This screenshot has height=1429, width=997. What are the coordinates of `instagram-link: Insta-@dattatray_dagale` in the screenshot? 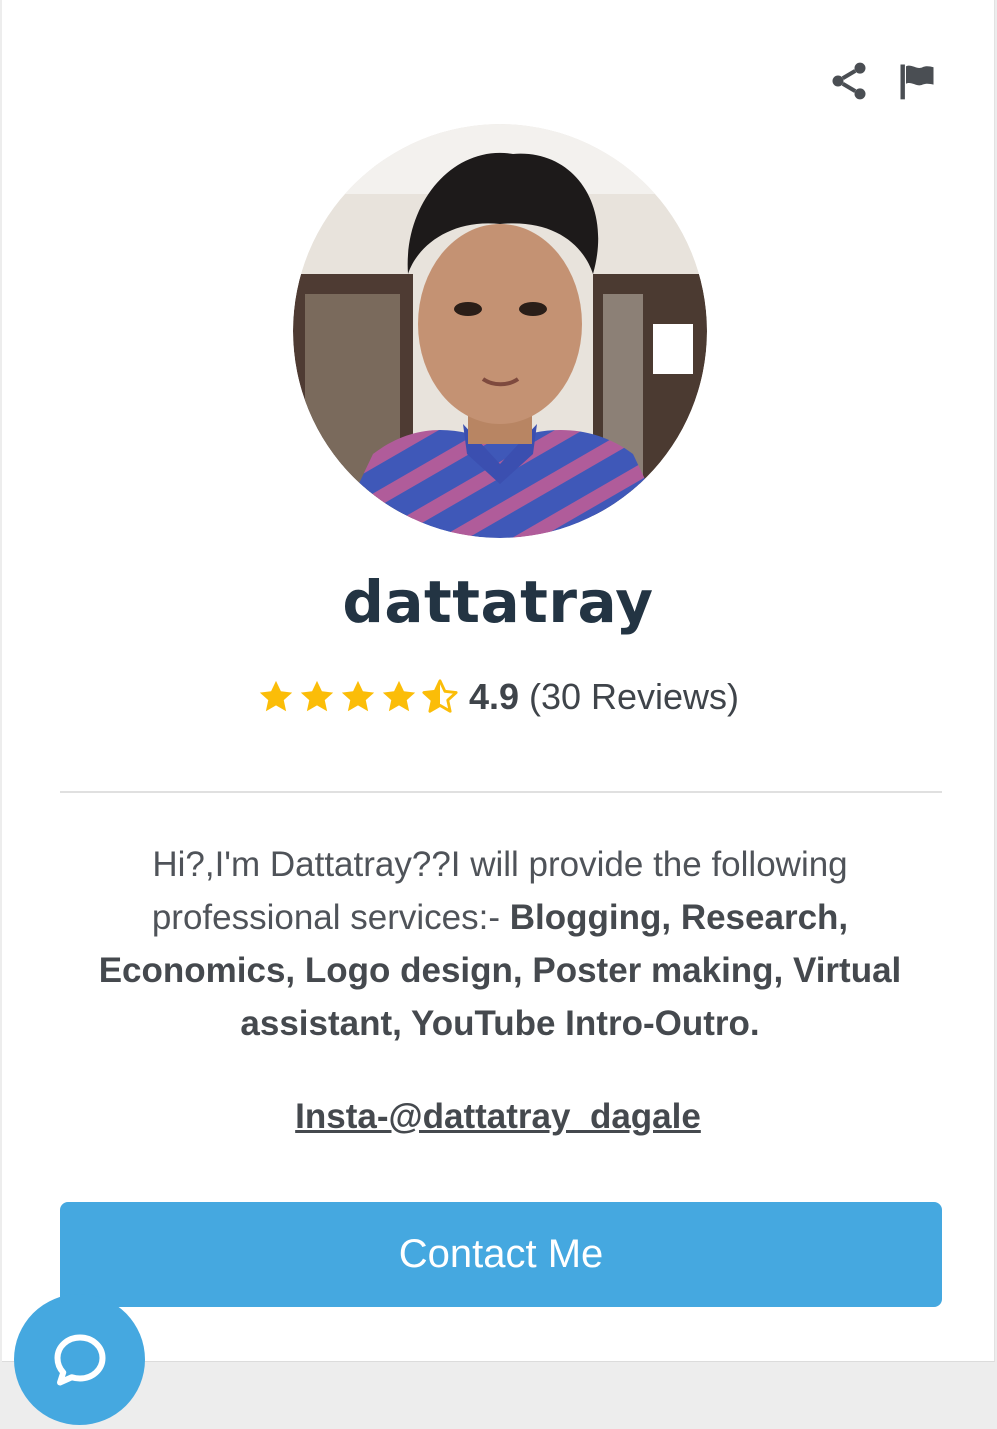 It's located at (498, 1117).